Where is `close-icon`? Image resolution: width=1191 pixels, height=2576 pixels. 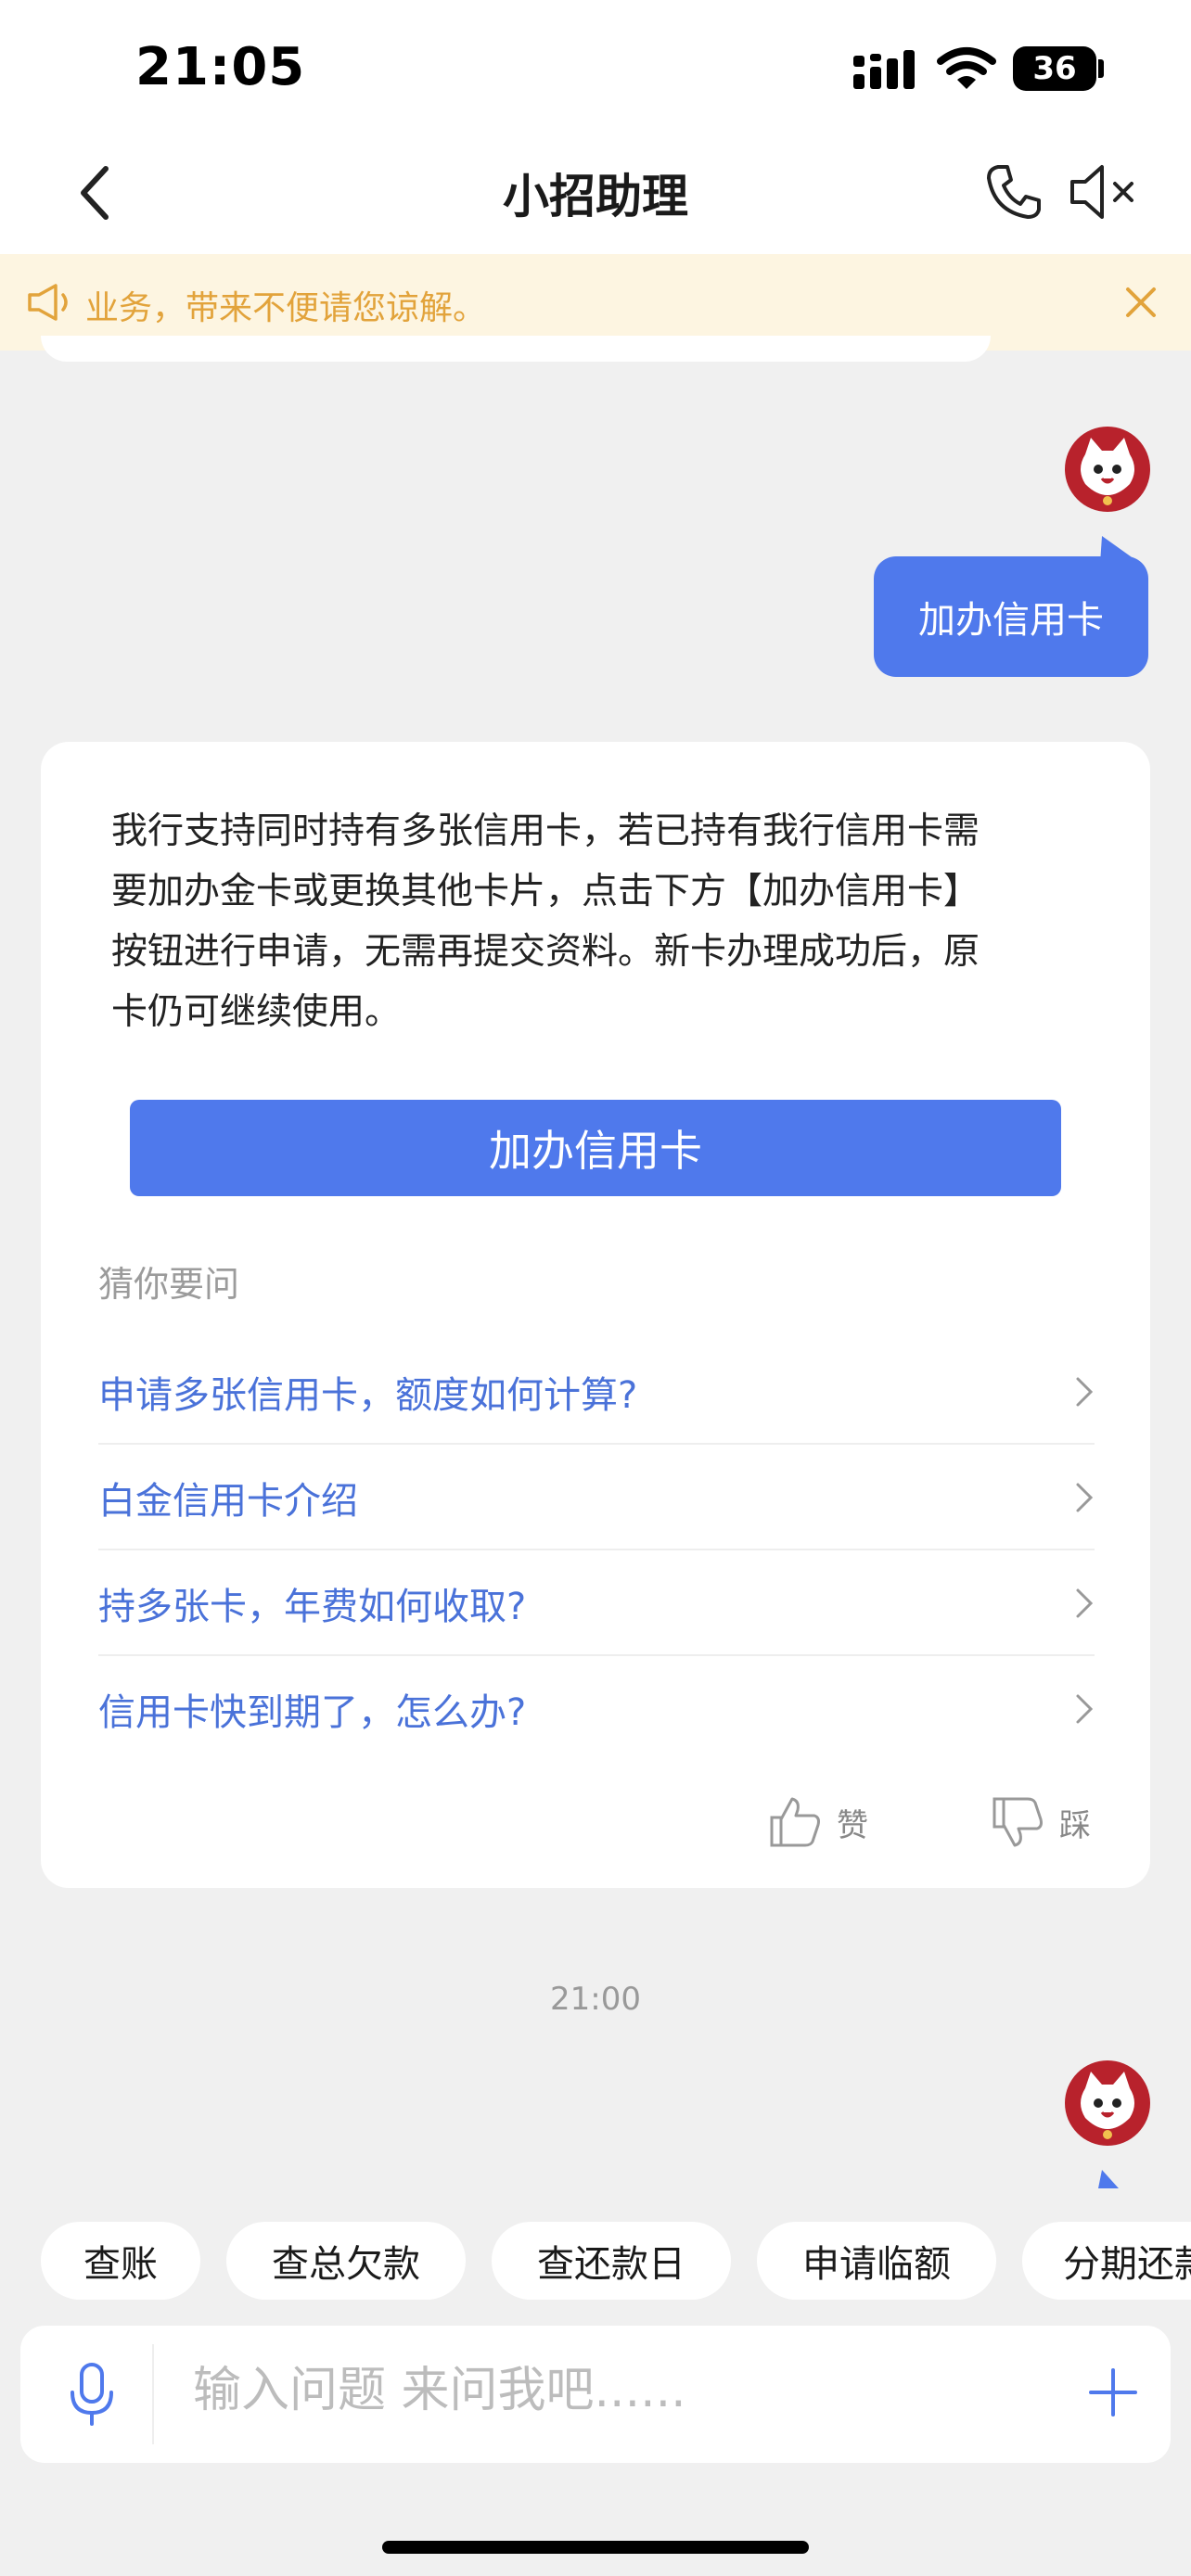 close-icon is located at coordinates (1140, 302).